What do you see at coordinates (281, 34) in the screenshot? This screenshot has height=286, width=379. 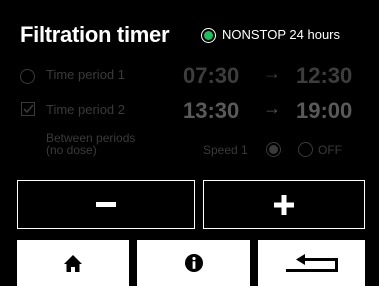 I see `nonstop-label: NONSTOP 24 hours` at bounding box center [281, 34].